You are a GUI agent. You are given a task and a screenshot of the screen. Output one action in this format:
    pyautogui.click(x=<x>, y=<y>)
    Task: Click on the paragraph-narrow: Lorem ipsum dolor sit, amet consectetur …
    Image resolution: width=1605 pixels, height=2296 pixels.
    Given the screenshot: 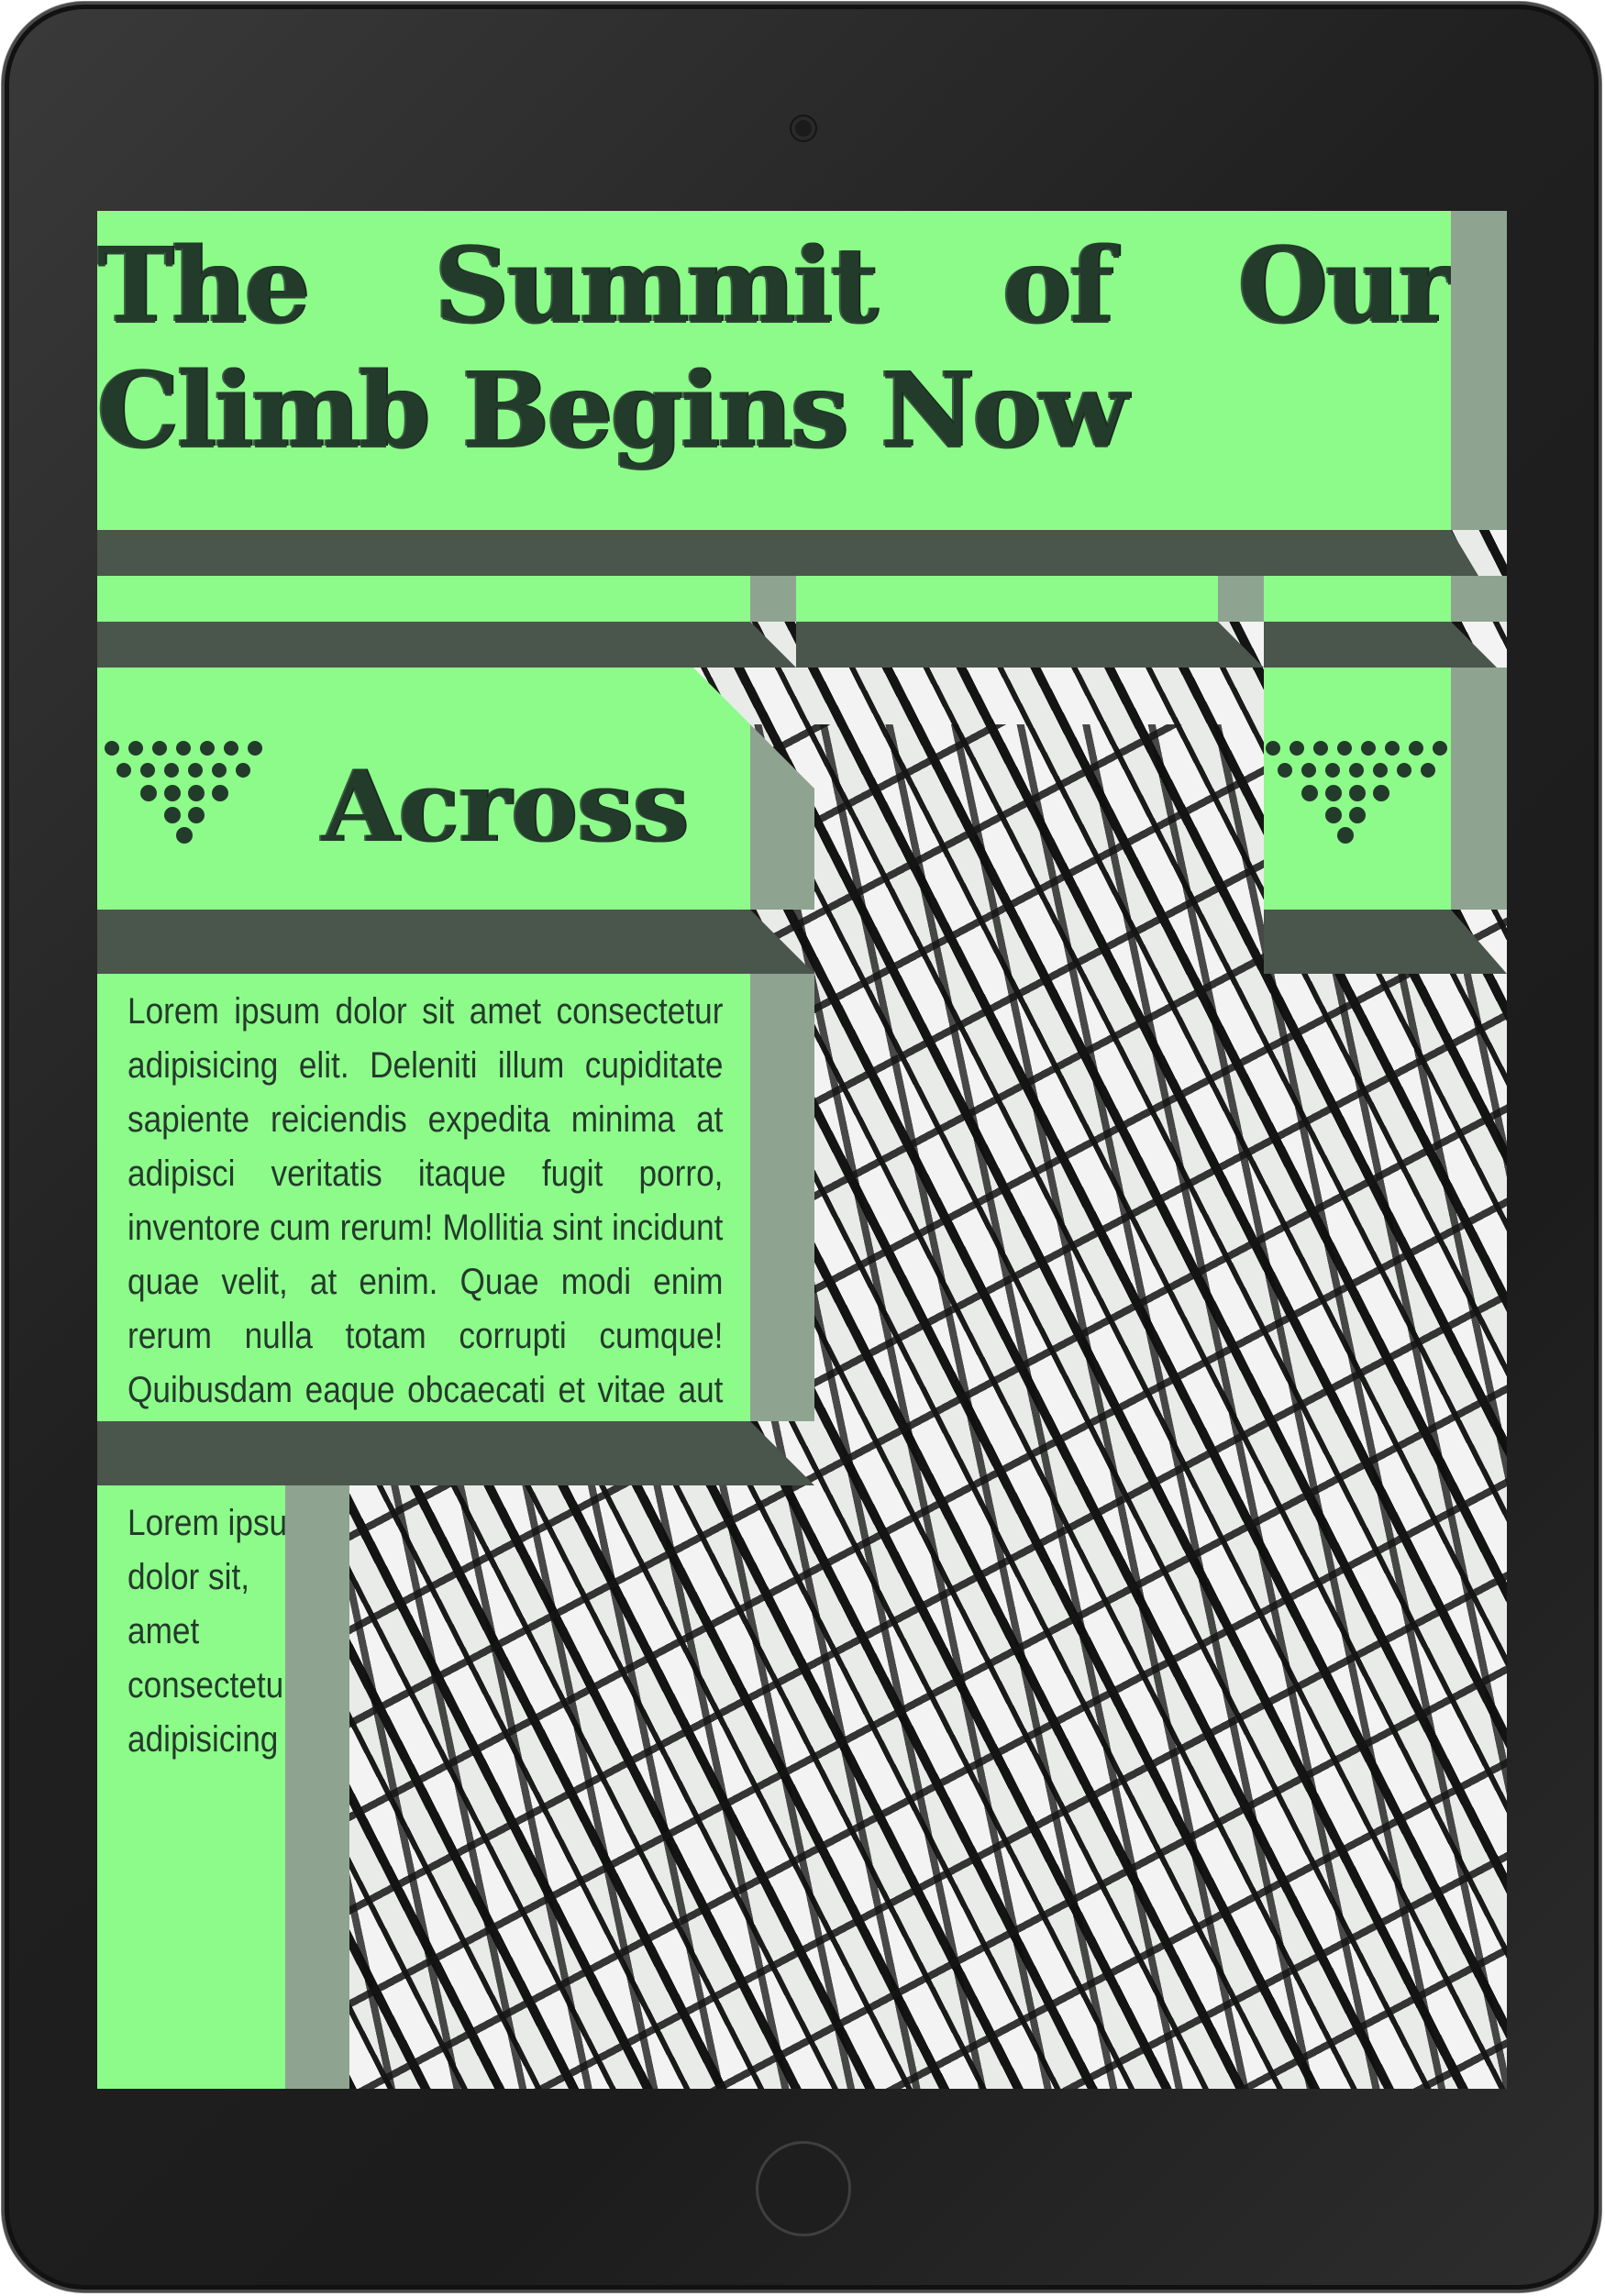 What is the action you would take?
    pyautogui.click(x=206, y=1631)
    